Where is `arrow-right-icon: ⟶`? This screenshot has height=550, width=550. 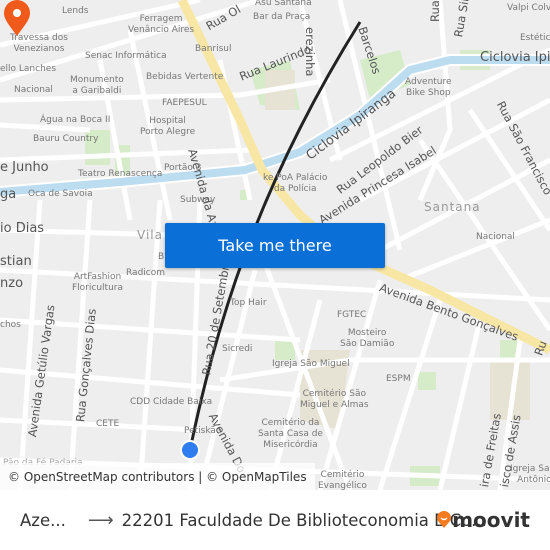 arrow-right-icon: ⟶ is located at coordinates (100, 520).